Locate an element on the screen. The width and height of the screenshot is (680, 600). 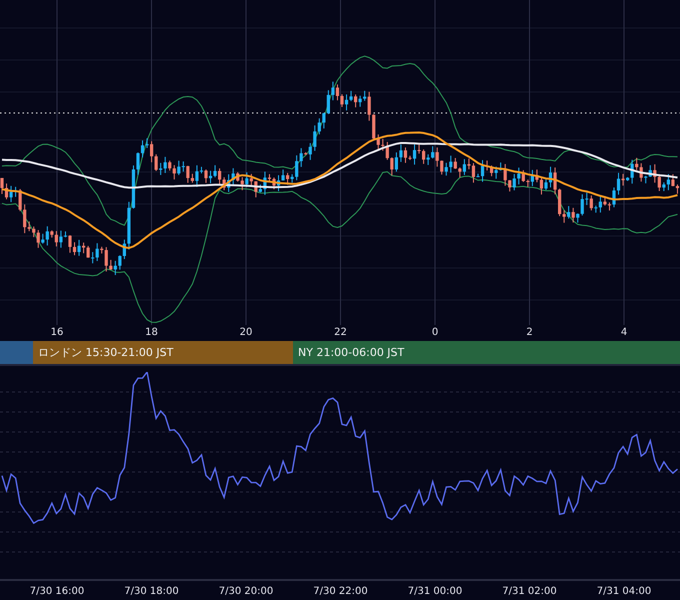
session-band: ロンドン 15:30-21:00 JST is located at coordinates (163, 352).